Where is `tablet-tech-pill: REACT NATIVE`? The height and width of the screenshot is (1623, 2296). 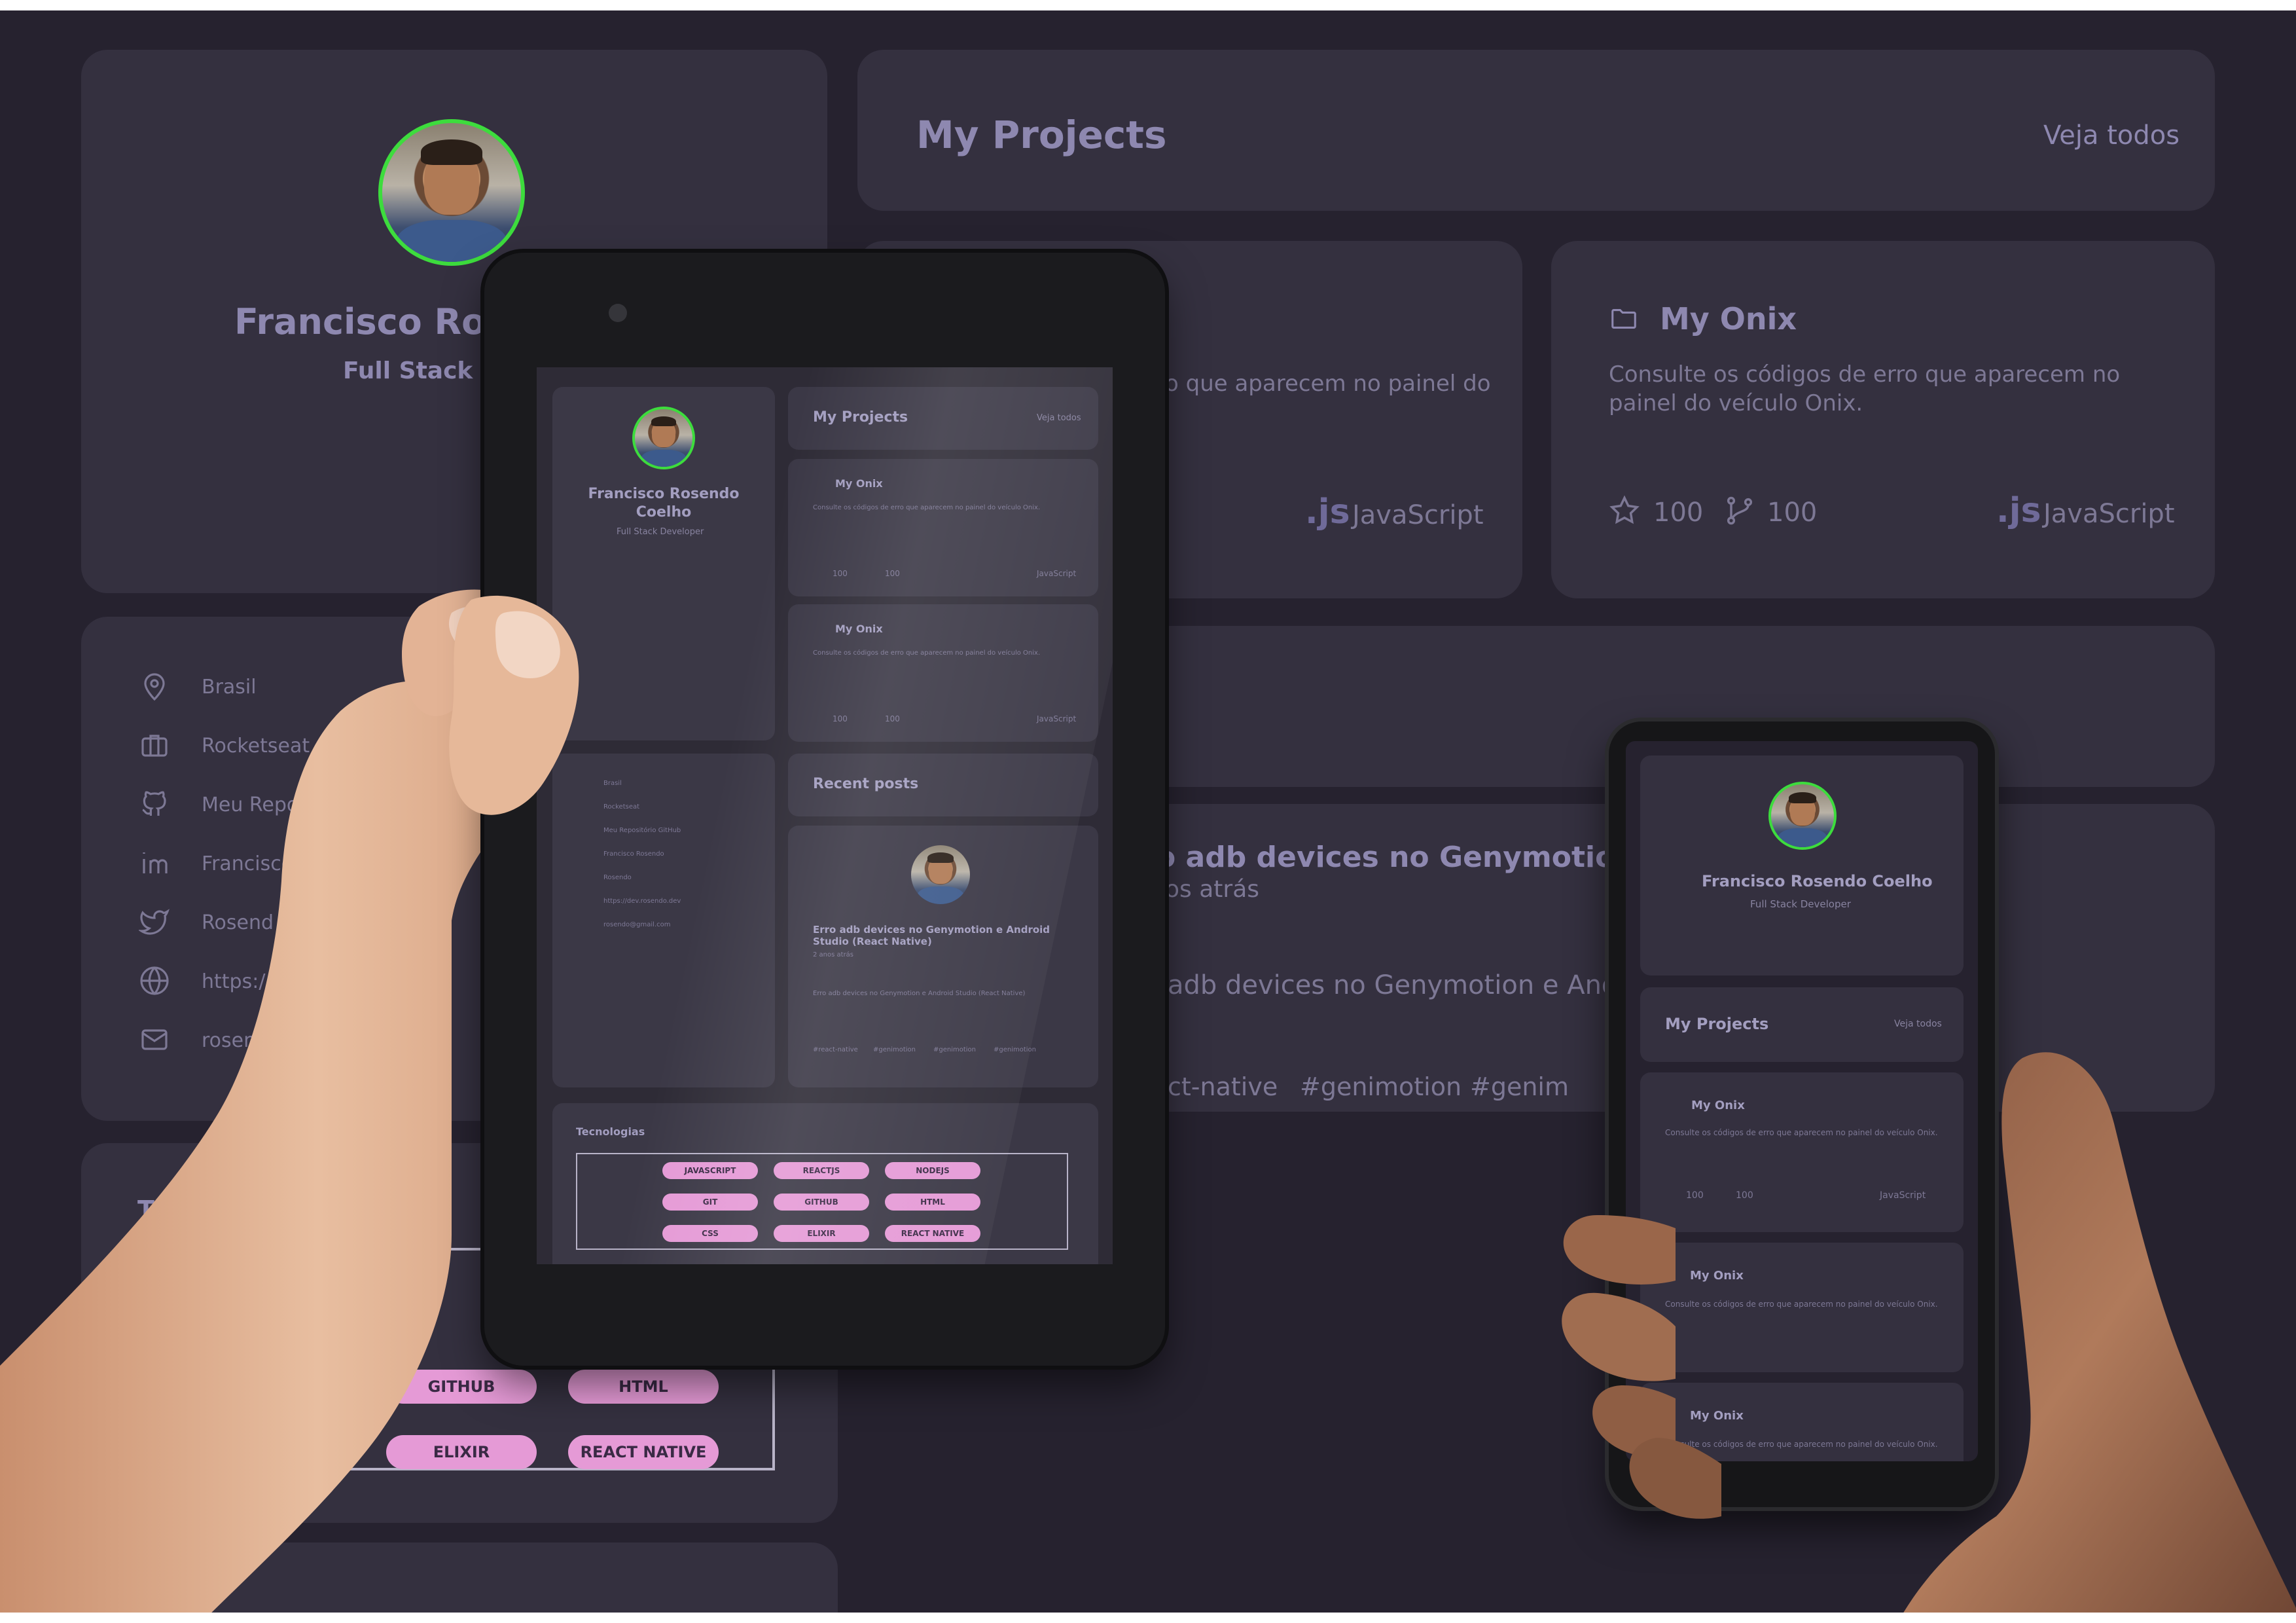
tablet-tech-pill: REACT NATIVE is located at coordinates (932, 1233).